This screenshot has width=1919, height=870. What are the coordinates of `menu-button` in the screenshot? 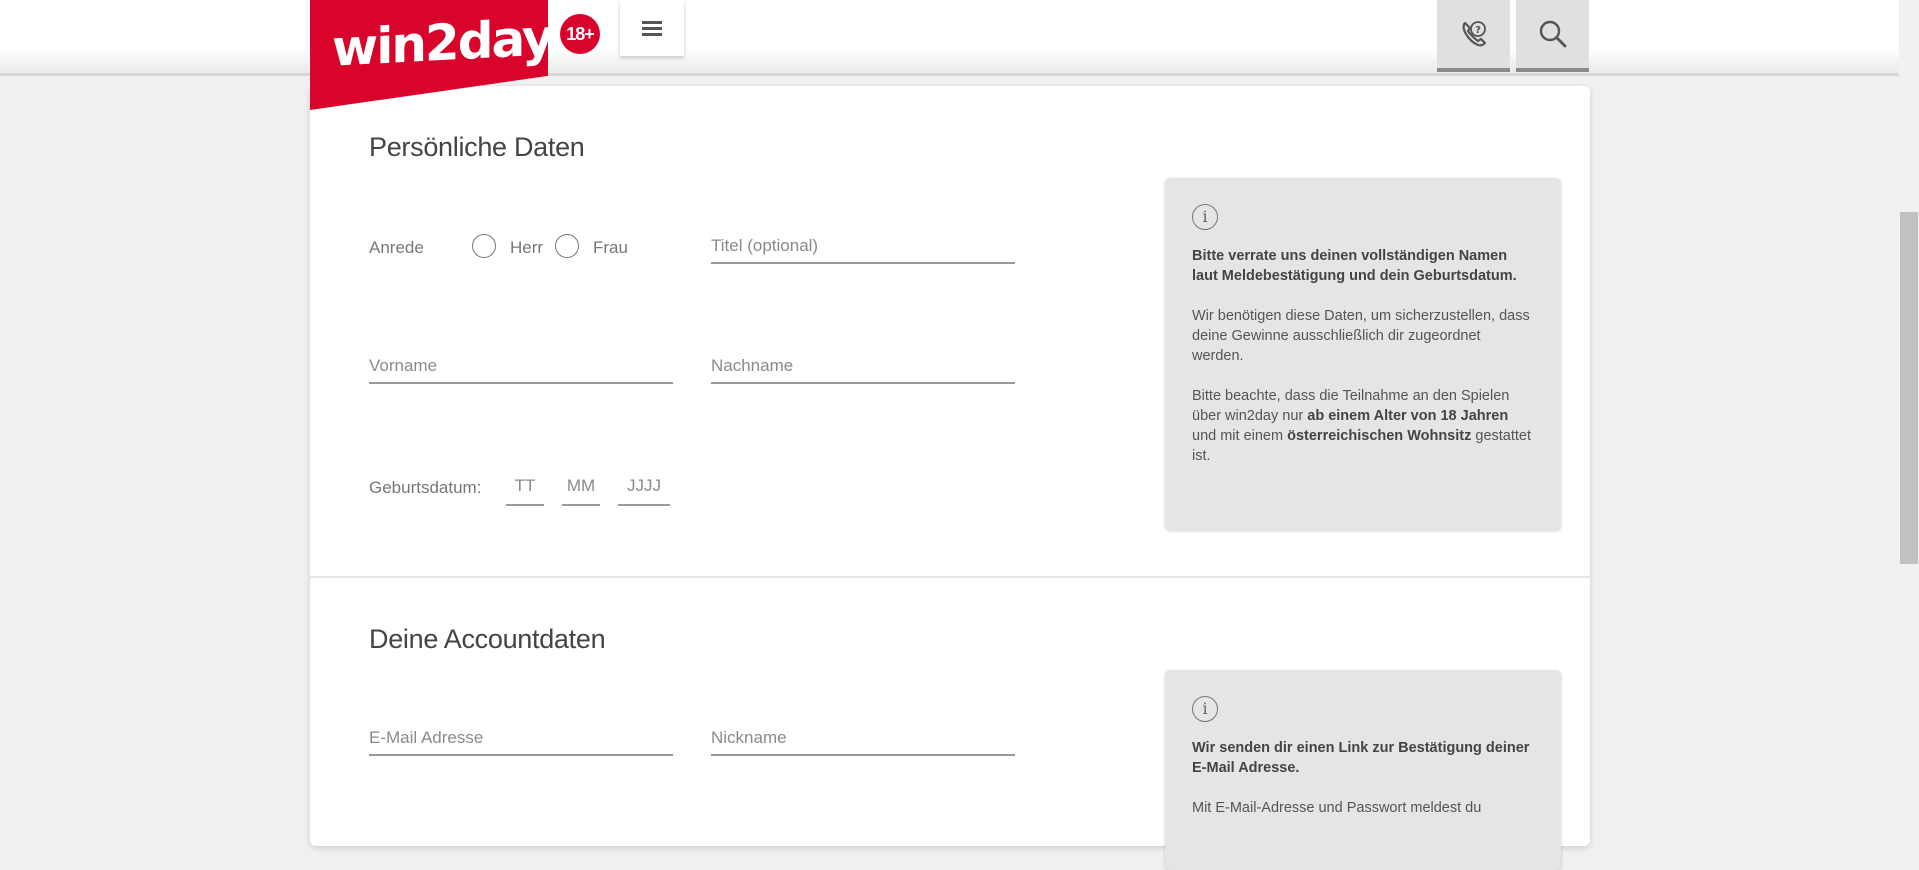 It's located at (652, 28).